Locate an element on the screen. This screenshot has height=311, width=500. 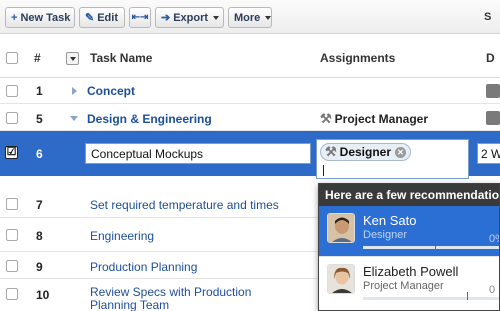
more-button: More is located at coordinates (250, 17).